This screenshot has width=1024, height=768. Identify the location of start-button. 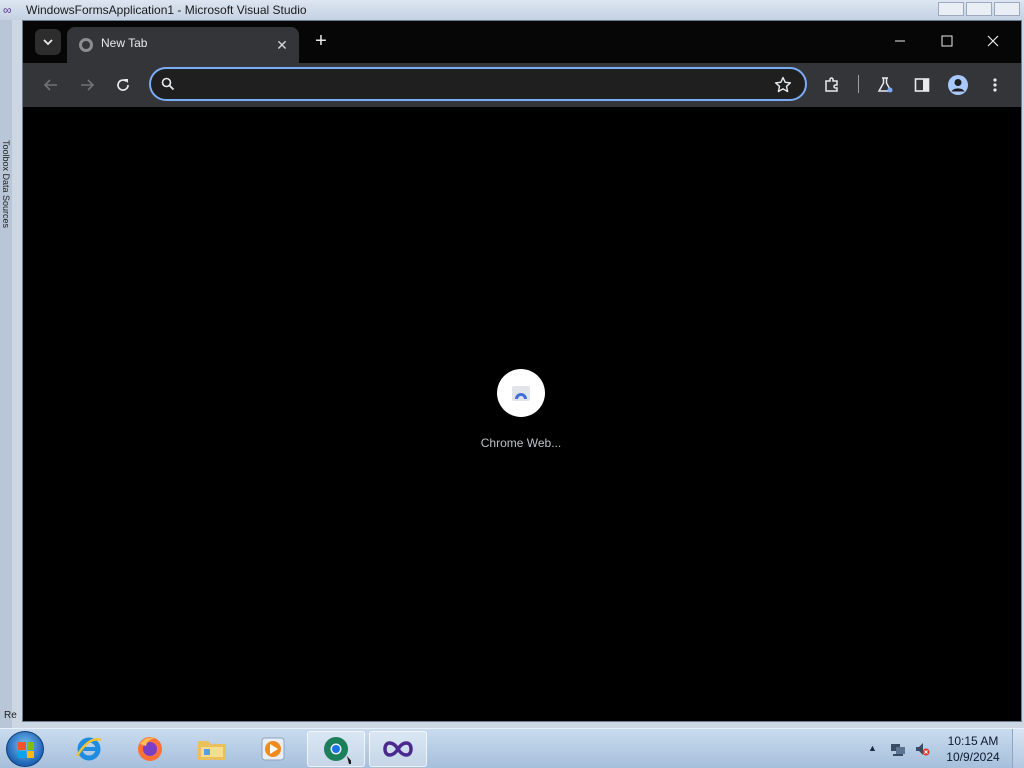
(25, 749).